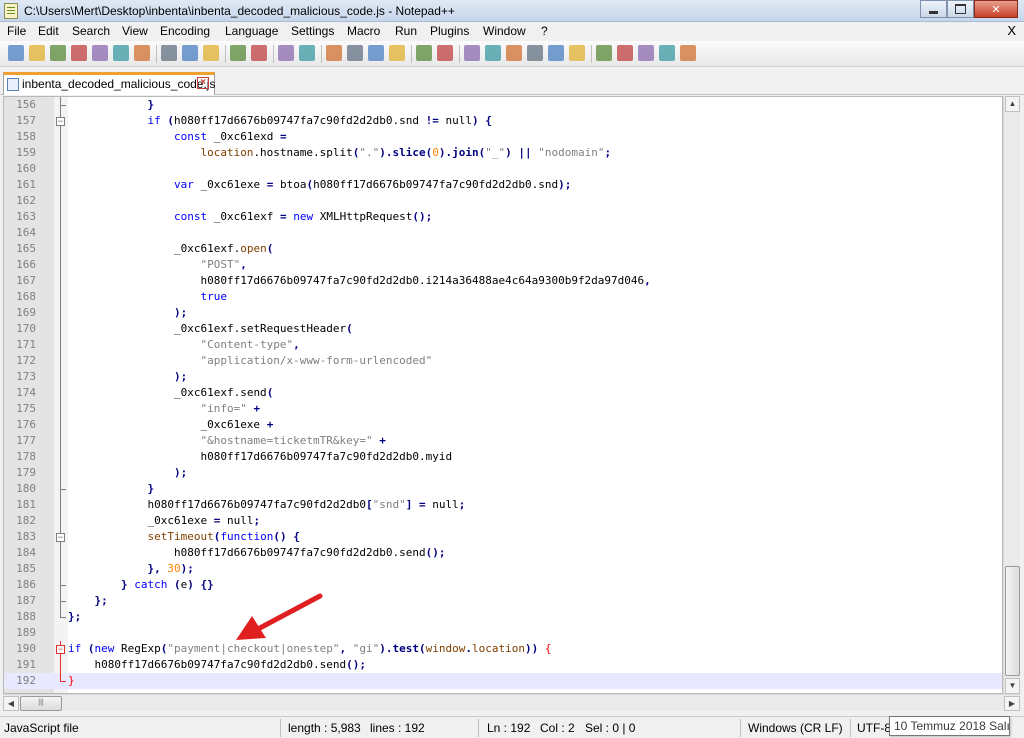 Image resolution: width=1024 pixels, height=738 pixels. What do you see at coordinates (503, 409) in the screenshot?
I see `code-line: 175 "info=" +` at bounding box center [503, 409].